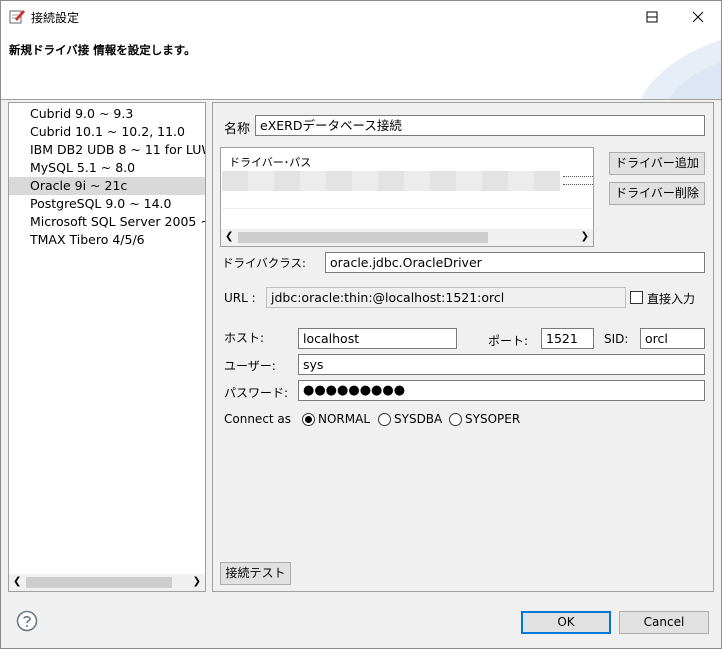 This screenshot has height=649, width=722. What do you see at coordinates (361, 99) in the screenshot?
I see `banner-separator` at bounding box center [361, 99].